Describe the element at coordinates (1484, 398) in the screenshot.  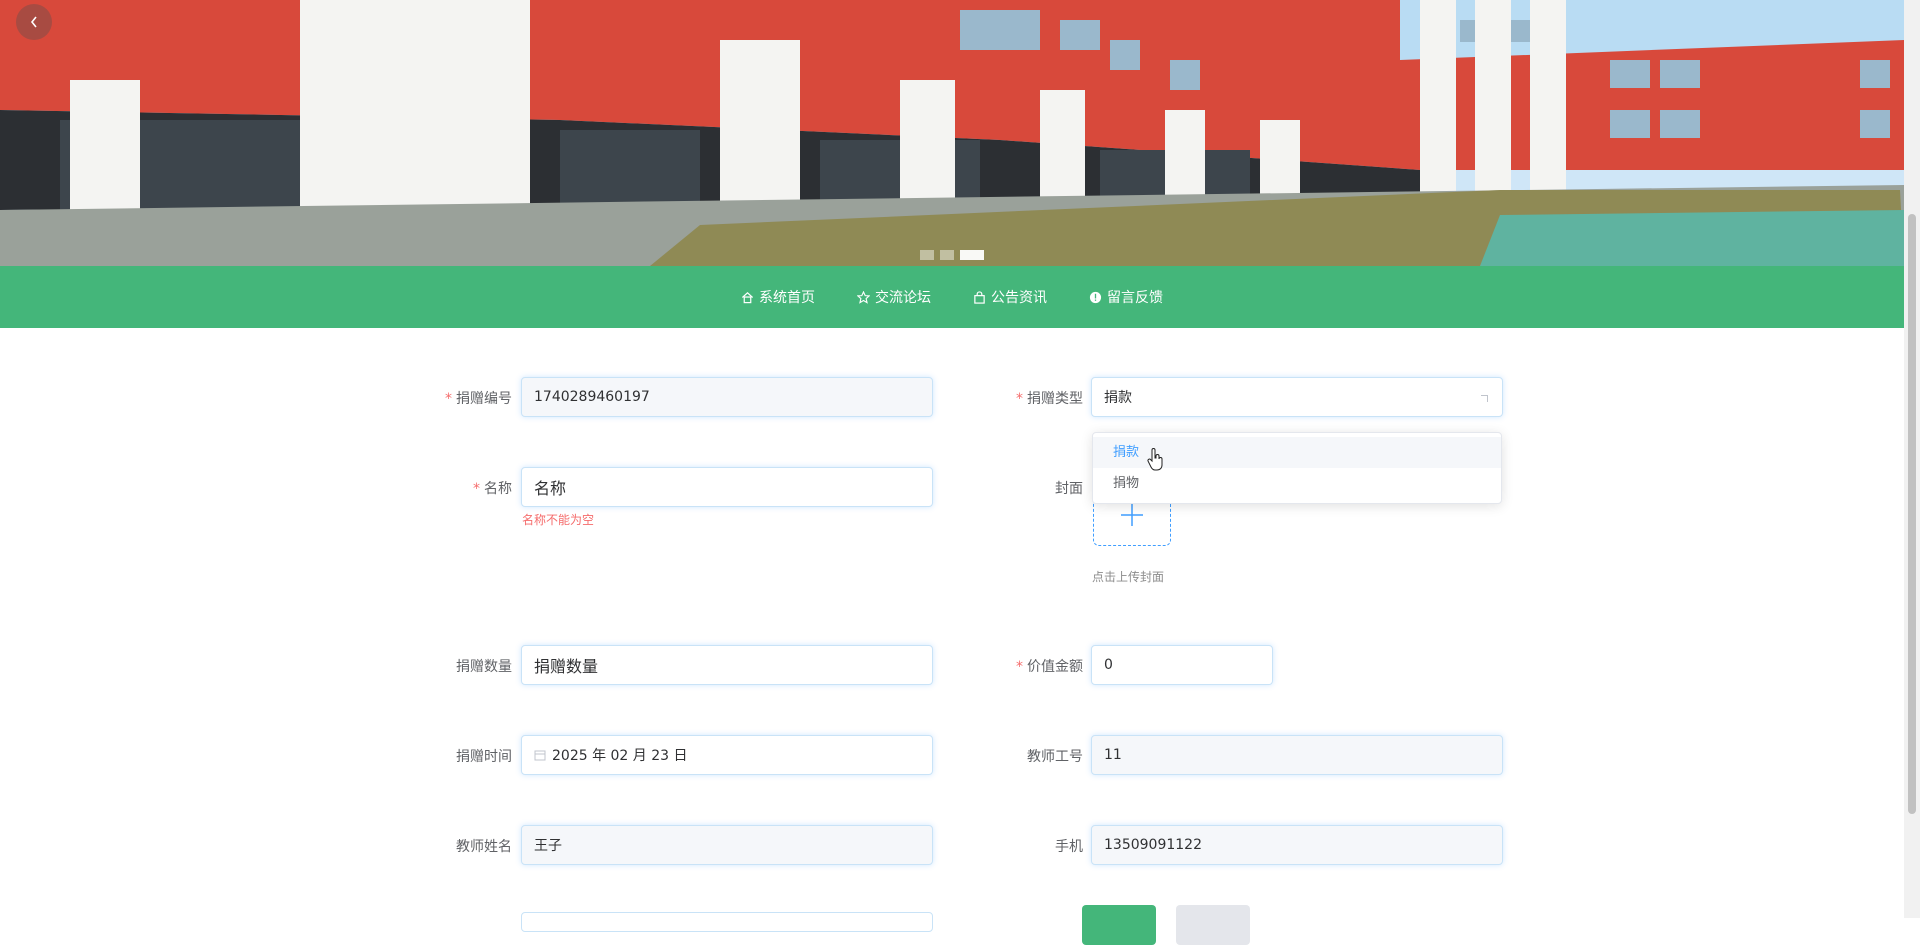
I see `chevron-down-icon` at that location.